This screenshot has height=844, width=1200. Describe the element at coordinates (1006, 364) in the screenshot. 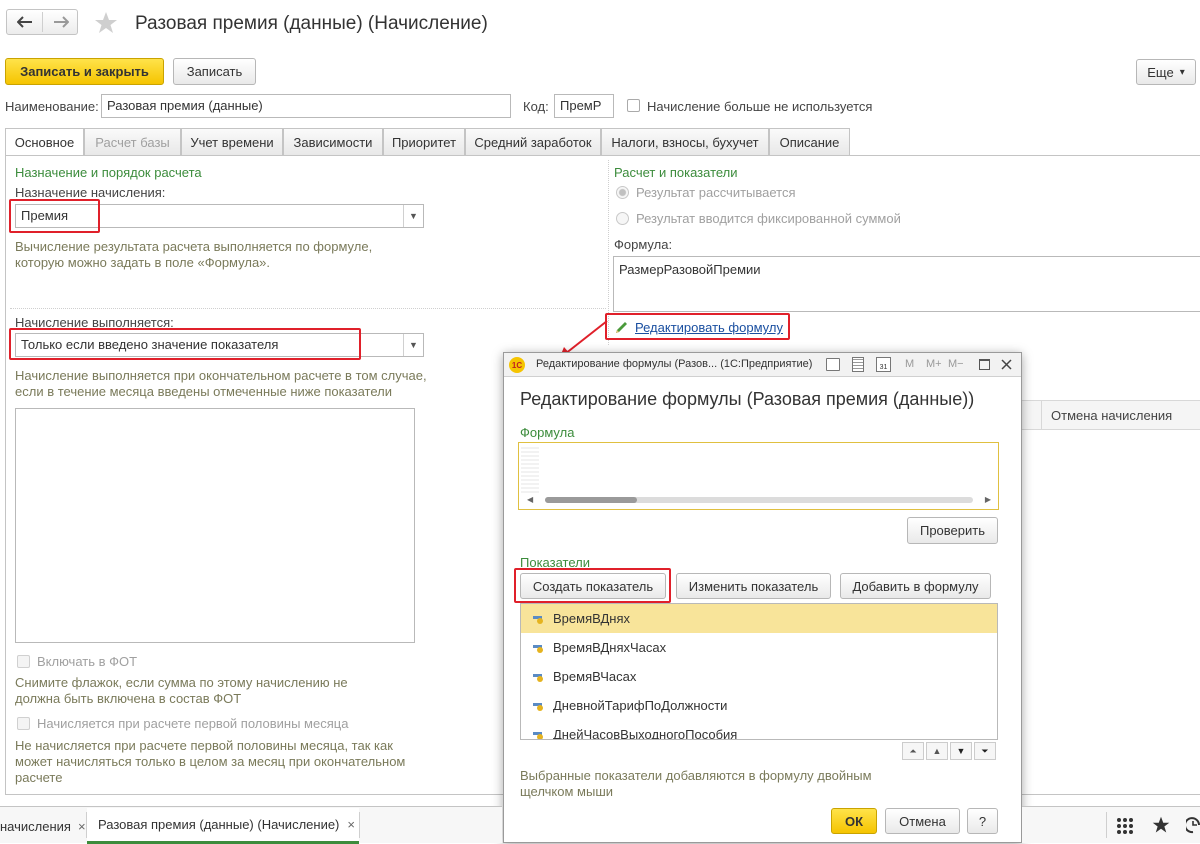

I see `close-icon` at that location.